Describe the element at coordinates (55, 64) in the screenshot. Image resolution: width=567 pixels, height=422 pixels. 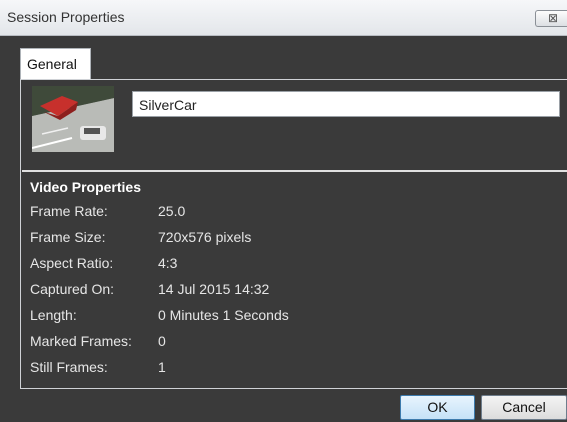
I see `tab-general: General` at that location.